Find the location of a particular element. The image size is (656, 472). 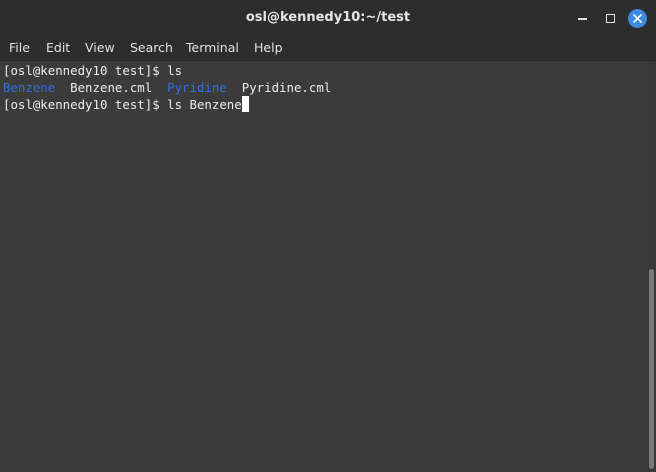

directory-entry: Pyridine is located at coordinates (197, 87).